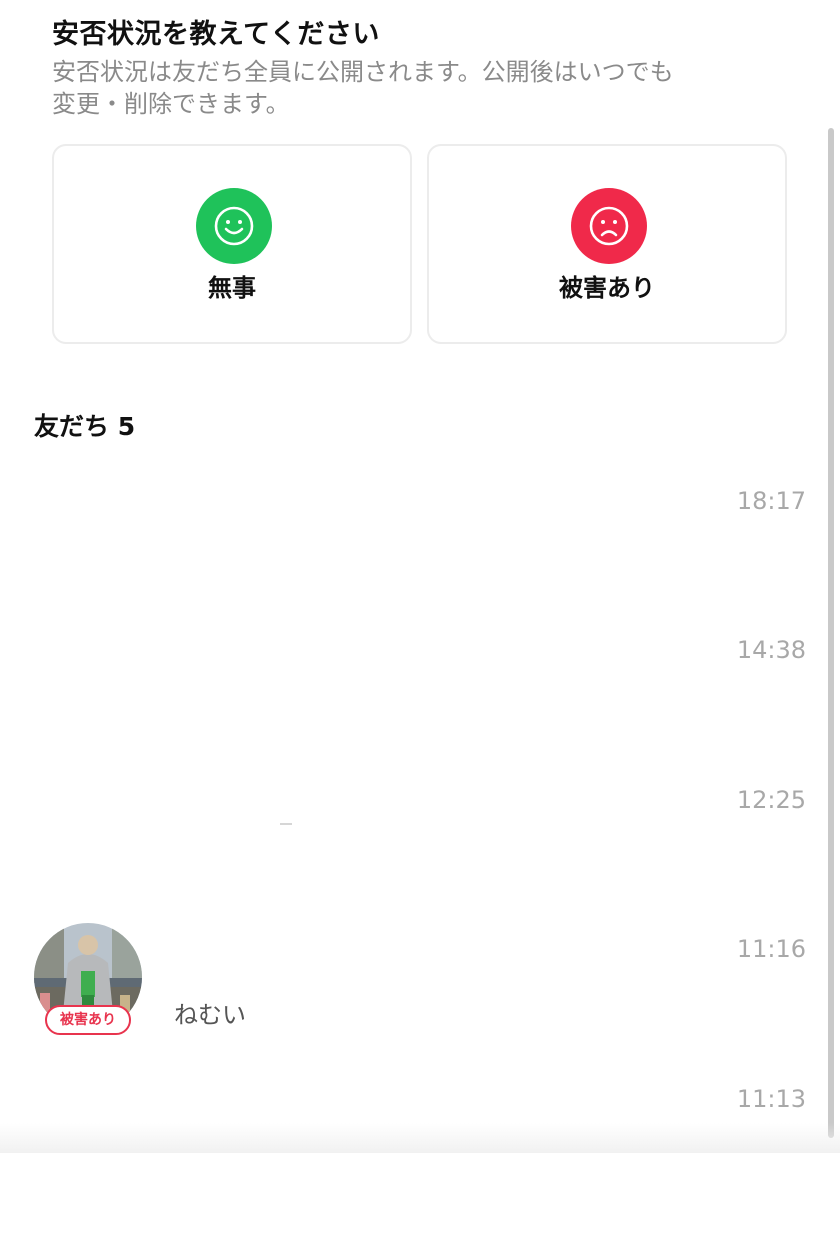 This screenshot has width=840, height=1235. I want to click on friend-status-message: ねむい, so click(210, 1015).